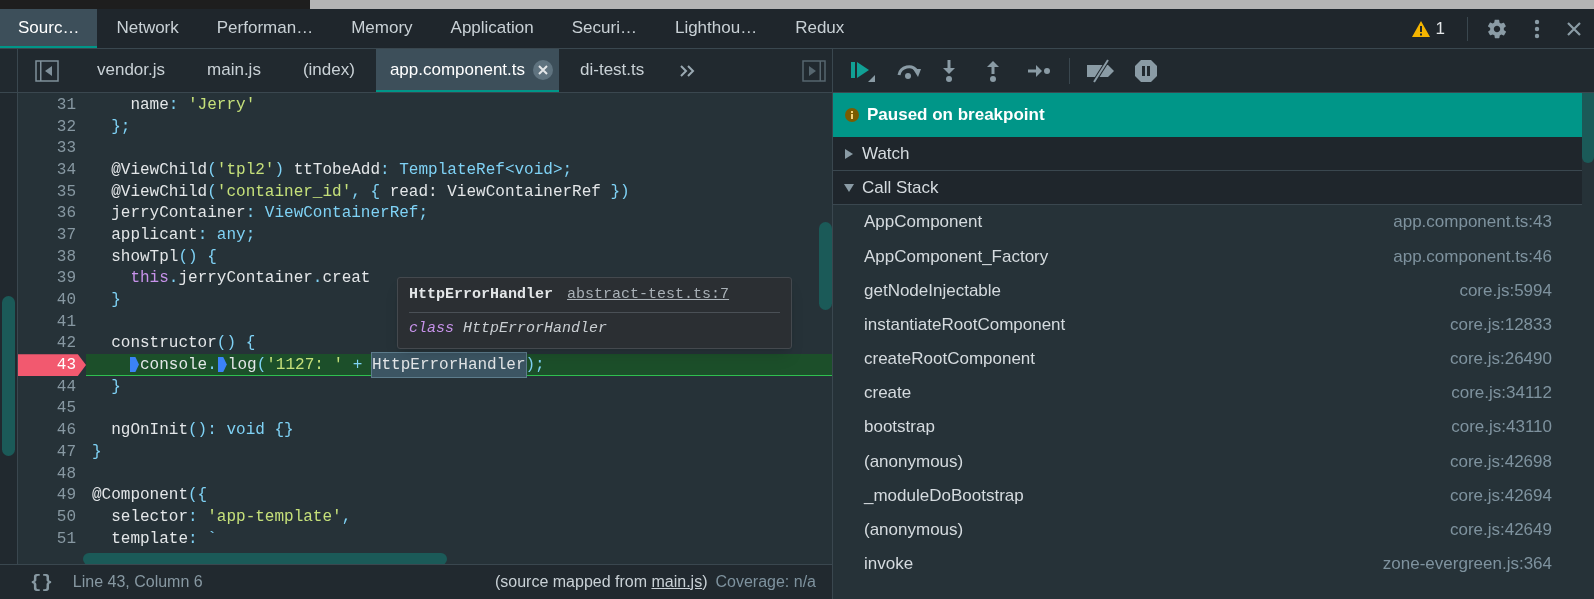 This screenshot has width=1594, height=599. Describe the element at coordinates (250, 279) in the screenshot. I see `code-line: this.jerryContainer.creat` at that location.